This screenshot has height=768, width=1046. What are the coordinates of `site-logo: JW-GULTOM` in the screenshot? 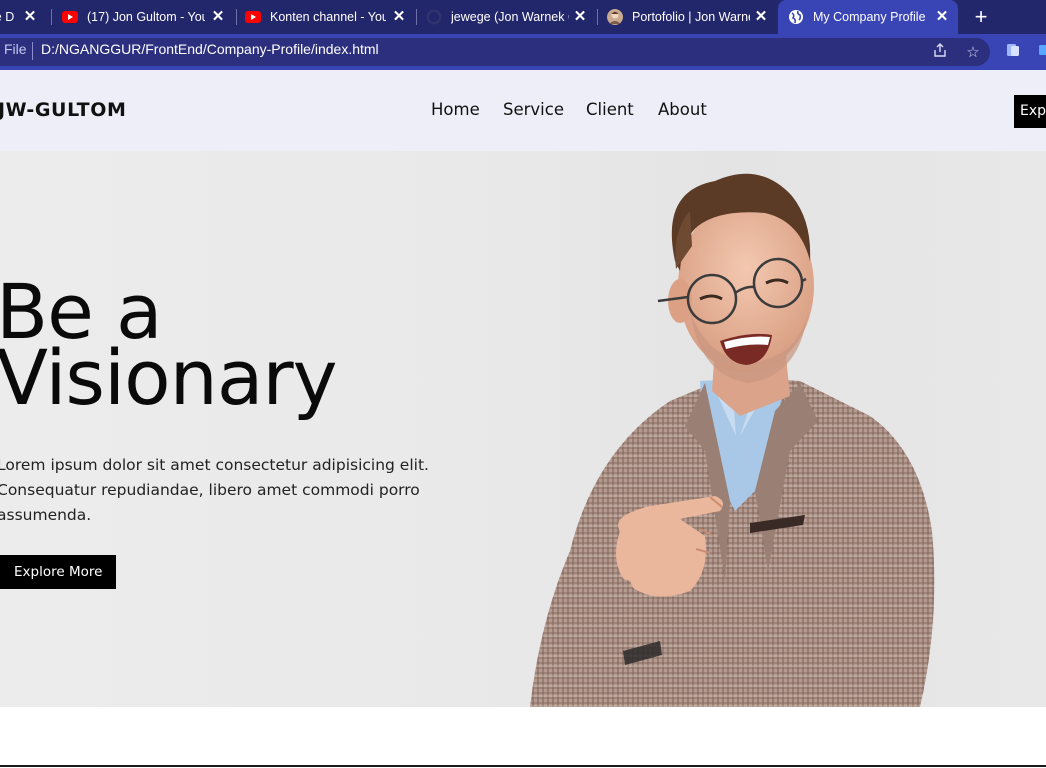 It's located at (63, 110).